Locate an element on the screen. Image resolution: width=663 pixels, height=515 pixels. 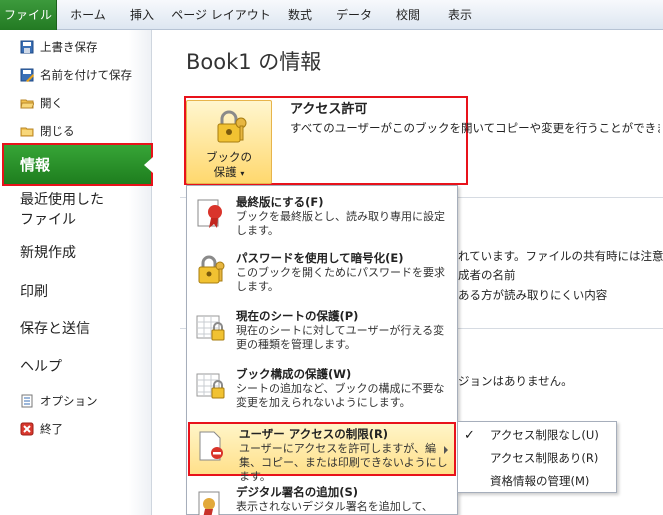
lock-key-icon is located at coordinates (211, 270).